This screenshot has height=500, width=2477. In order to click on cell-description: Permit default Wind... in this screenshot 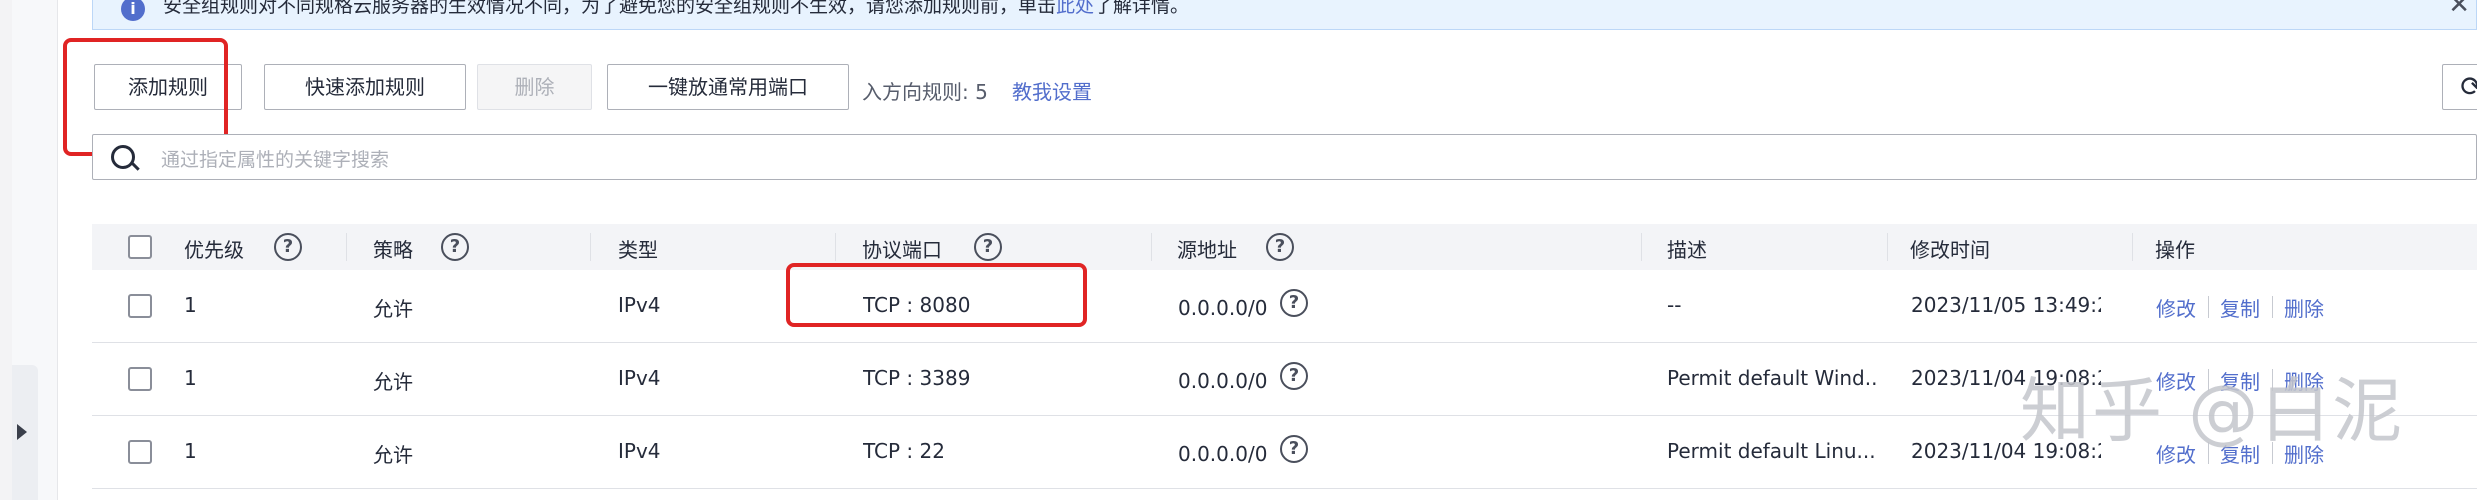, I will do `click(1772, 378)`.